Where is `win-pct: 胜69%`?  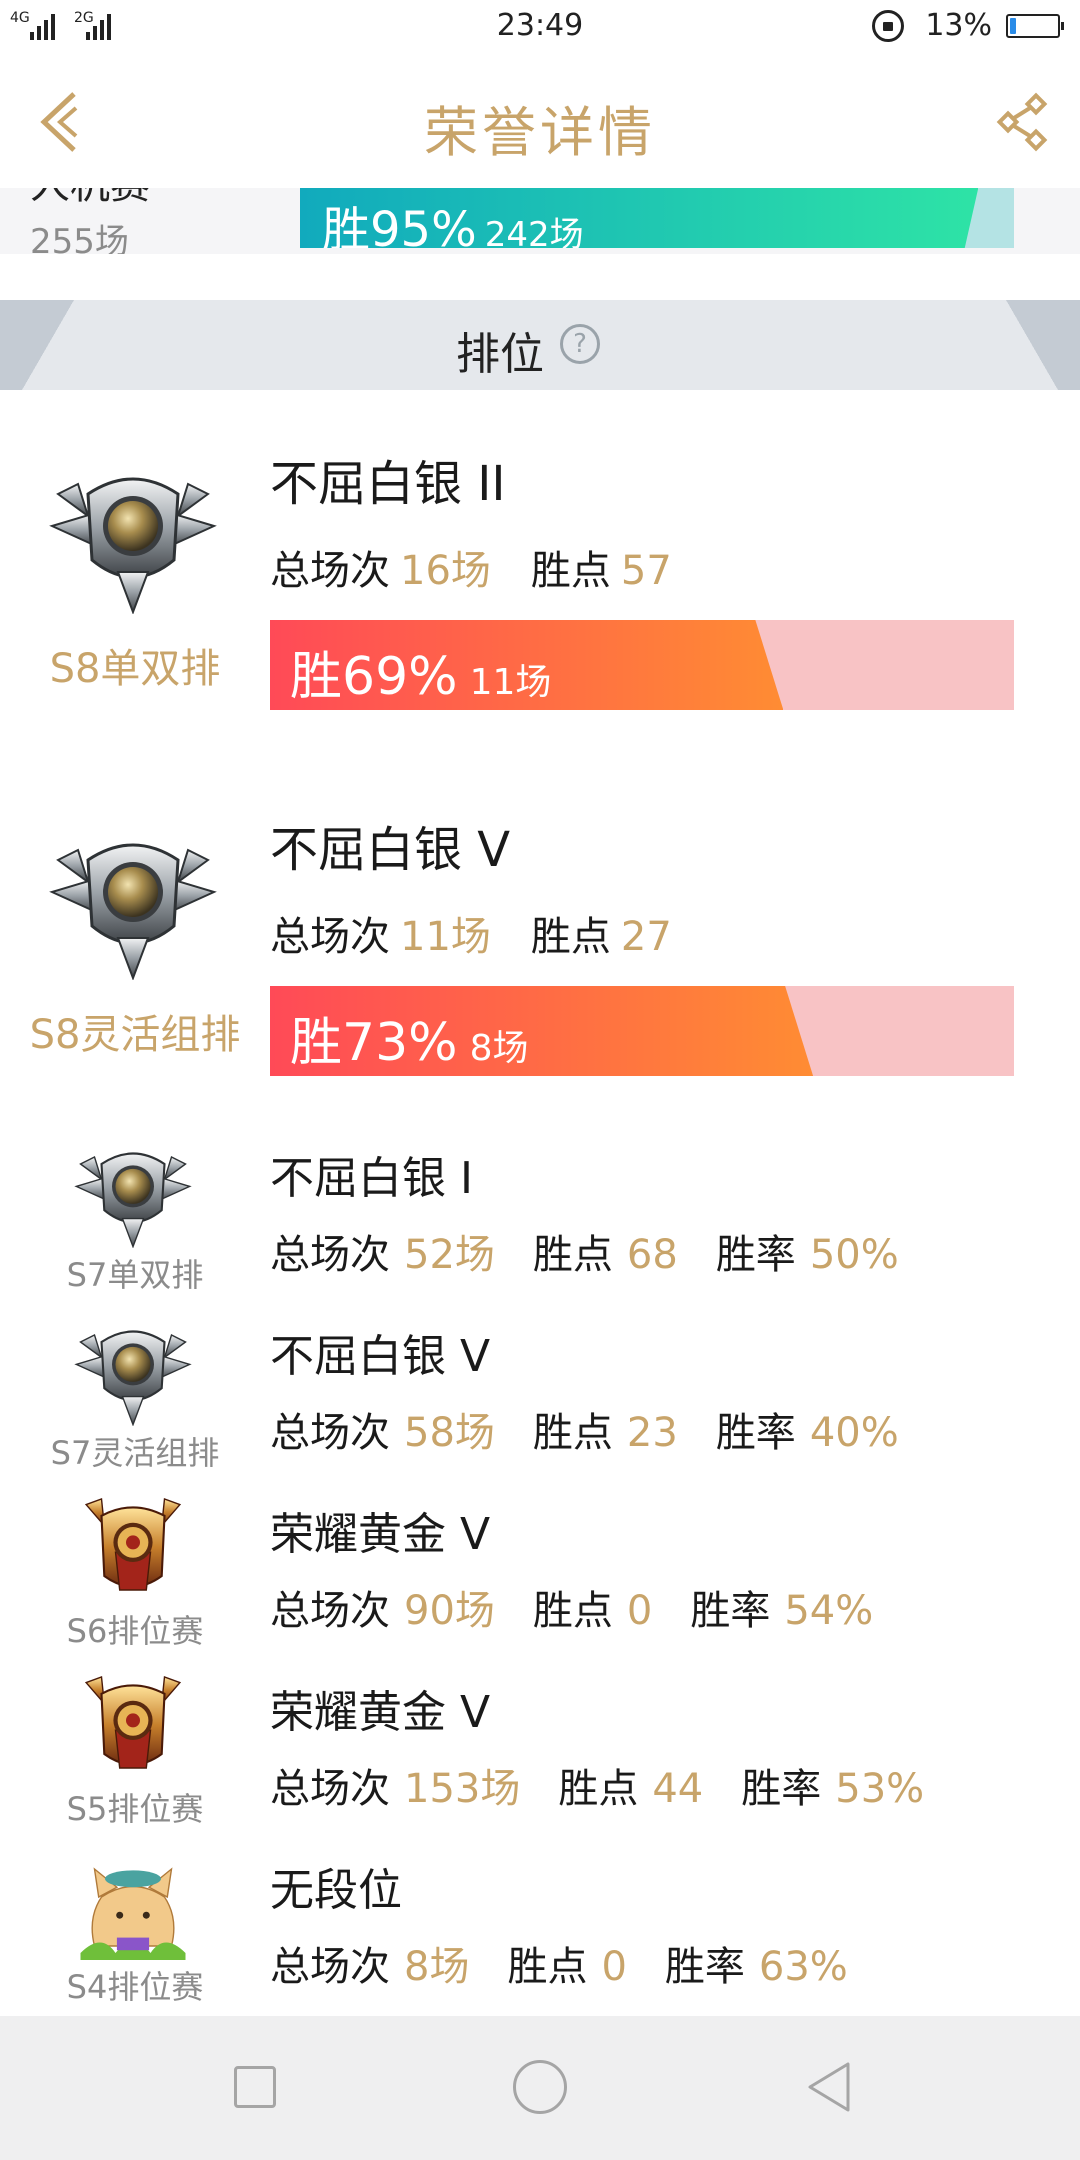
win-pct: 胜69% is located at coordinates (374, 677).